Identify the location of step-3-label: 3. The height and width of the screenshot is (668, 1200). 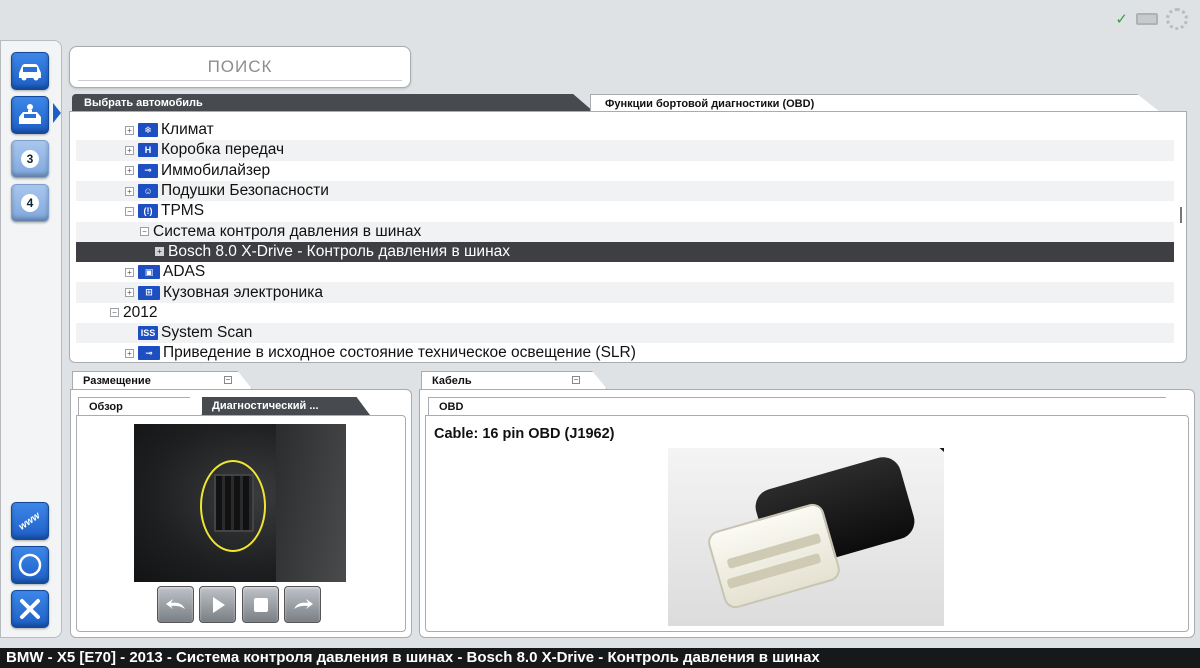
(30, 159).